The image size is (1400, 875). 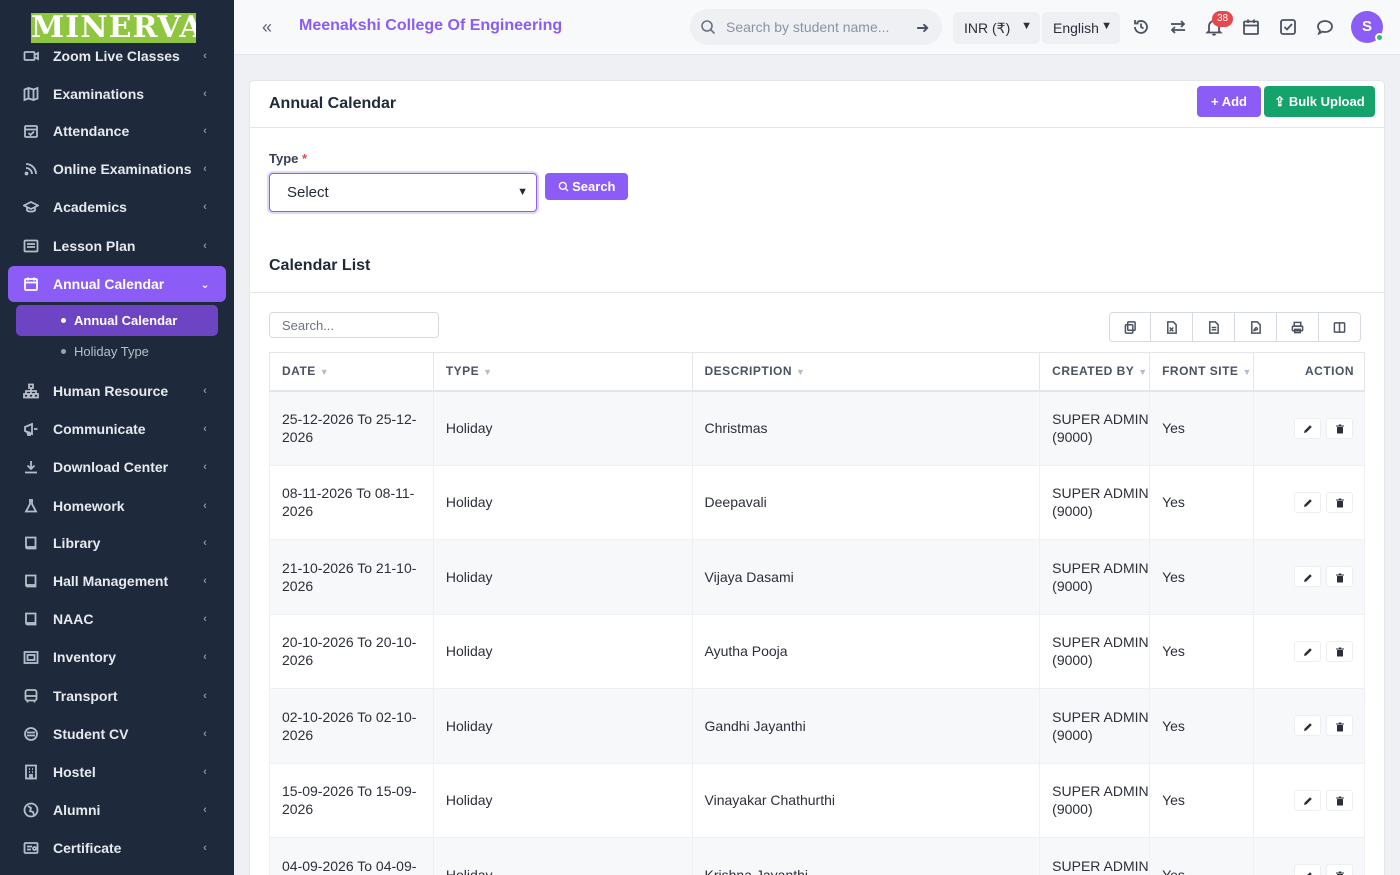 I want to click on sidebar-item-examinations: Examinations ‹, so click(x=117, y=94).